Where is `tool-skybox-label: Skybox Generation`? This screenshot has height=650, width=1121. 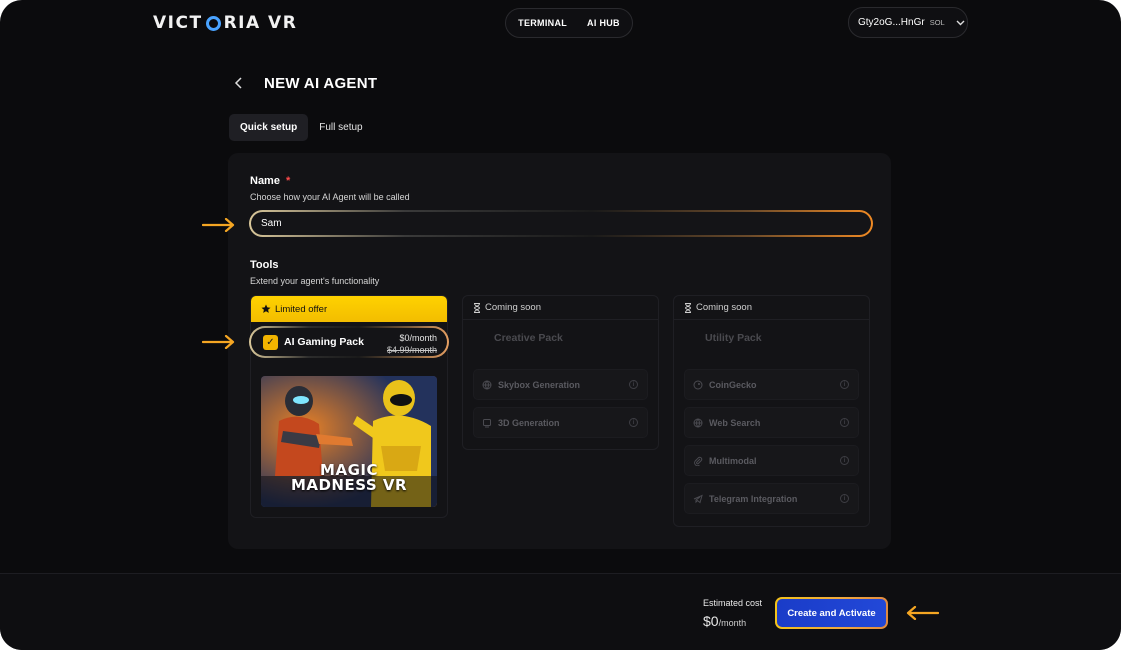
tool-skybox-label: Skybox Generation is located at coordinates (539, 384).